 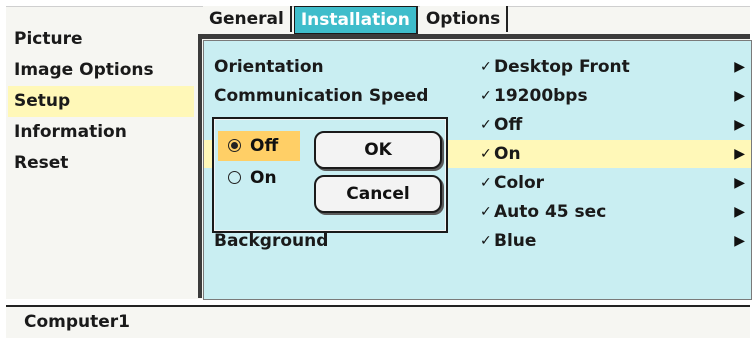 I want to click on radio-label: On, so click(x=263, y=178).